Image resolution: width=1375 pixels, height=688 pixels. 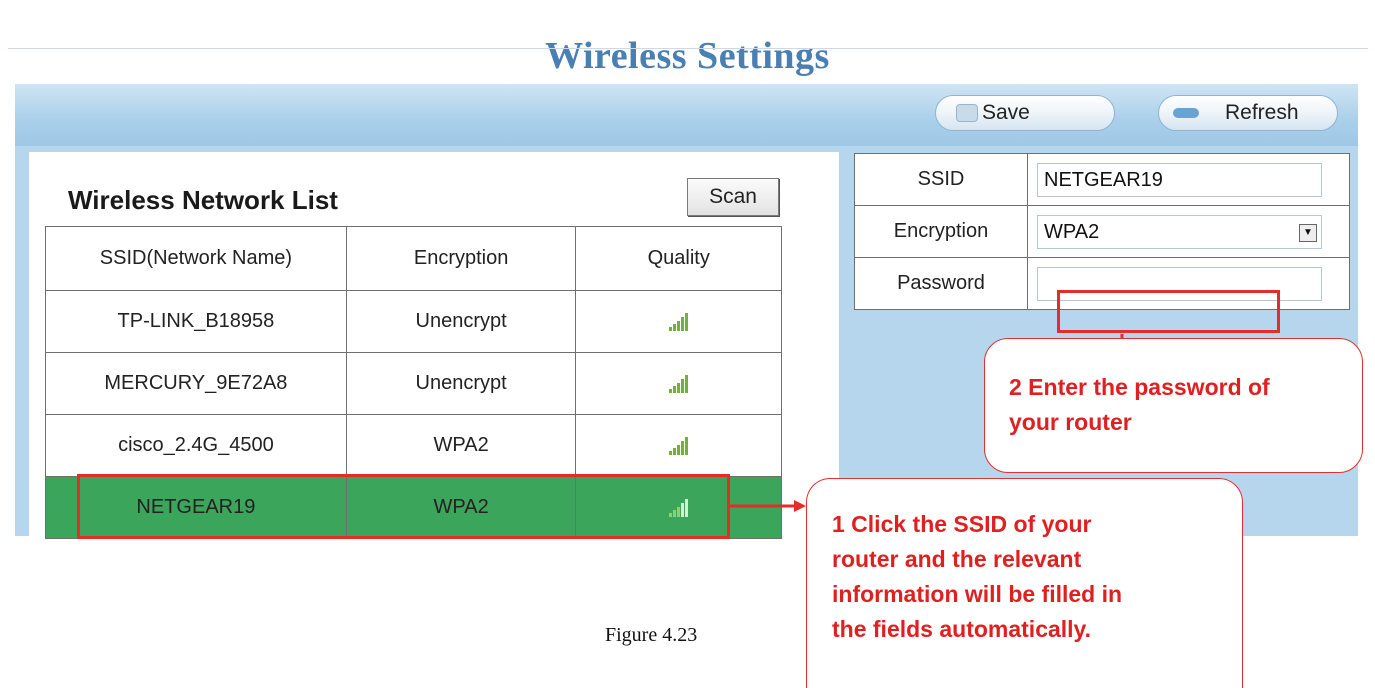 I want to click on callout-line: 2 Enter the password of, so click(x=1139, y=387).